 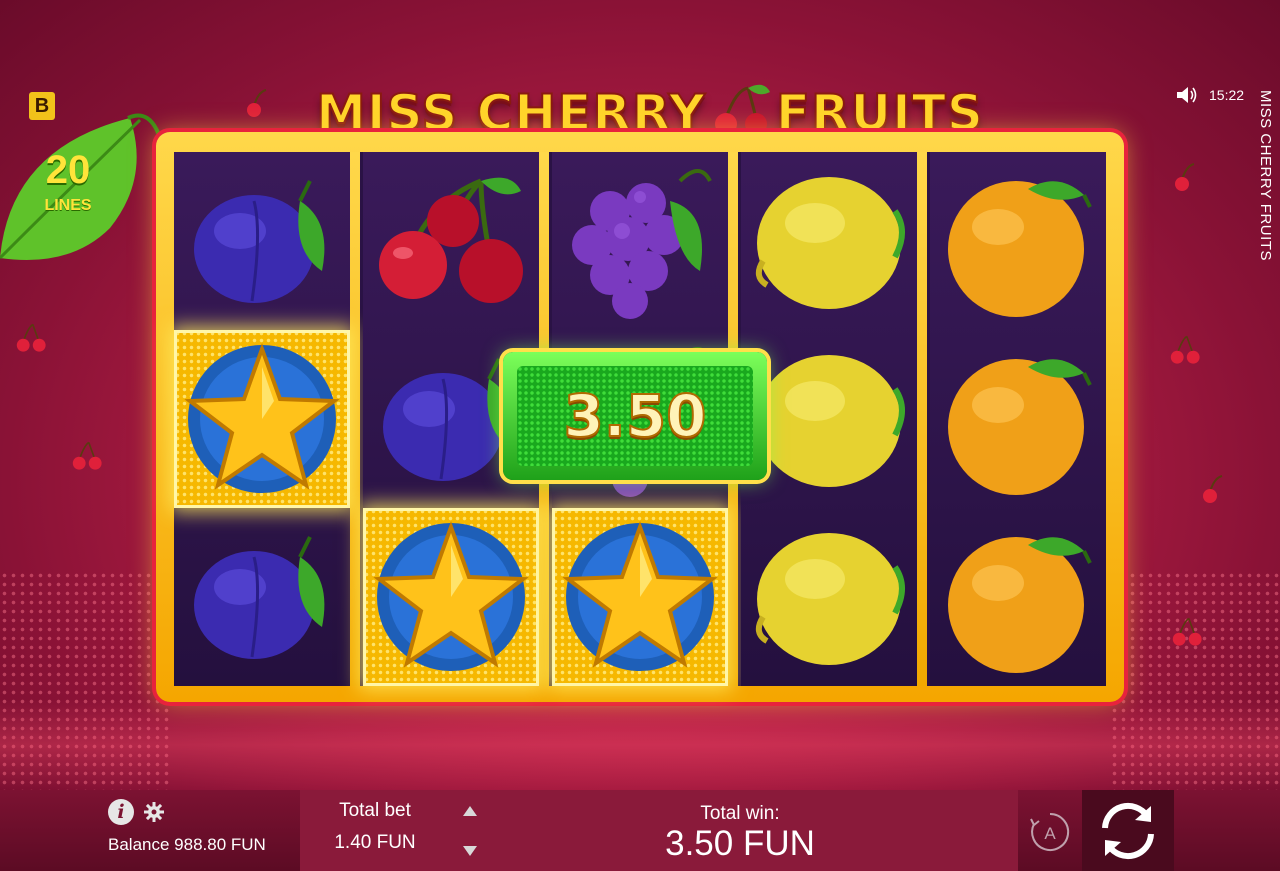 I want to click on arrow-up-icon, so click(x=470, y=811).